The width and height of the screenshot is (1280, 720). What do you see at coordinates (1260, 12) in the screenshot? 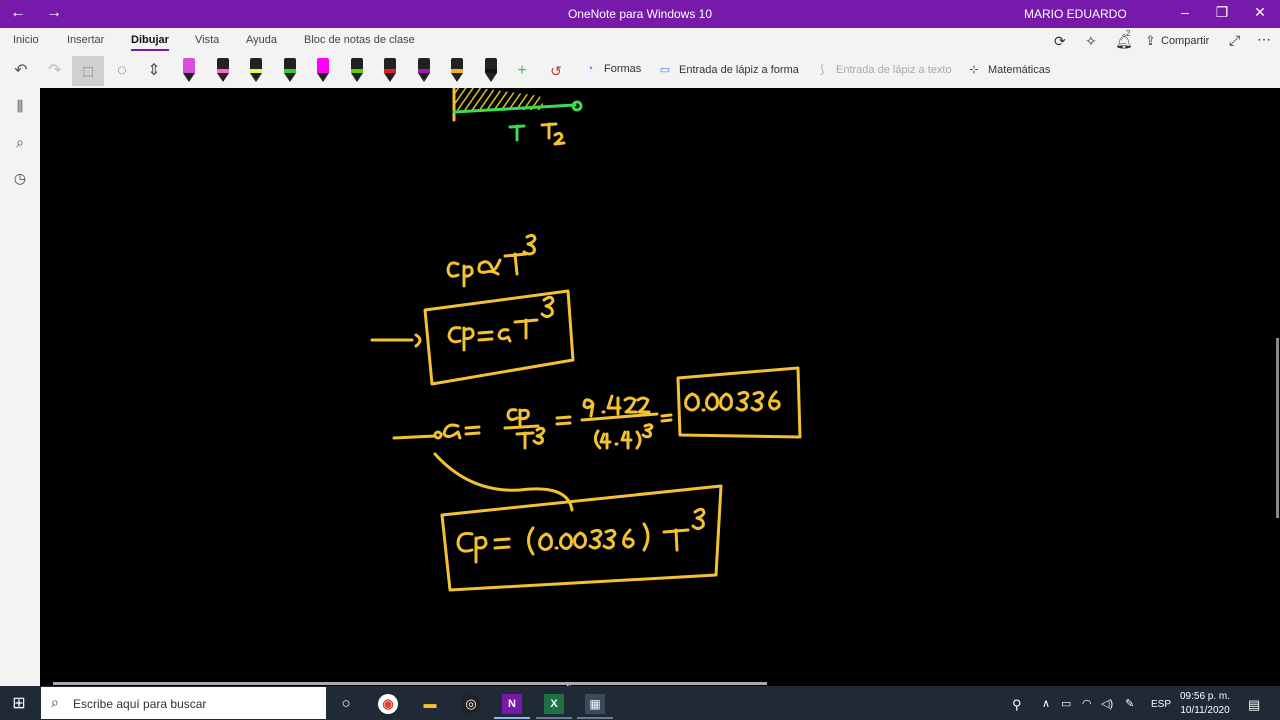
I see `close-icon: ✕` at bounding box center [1260, 12].